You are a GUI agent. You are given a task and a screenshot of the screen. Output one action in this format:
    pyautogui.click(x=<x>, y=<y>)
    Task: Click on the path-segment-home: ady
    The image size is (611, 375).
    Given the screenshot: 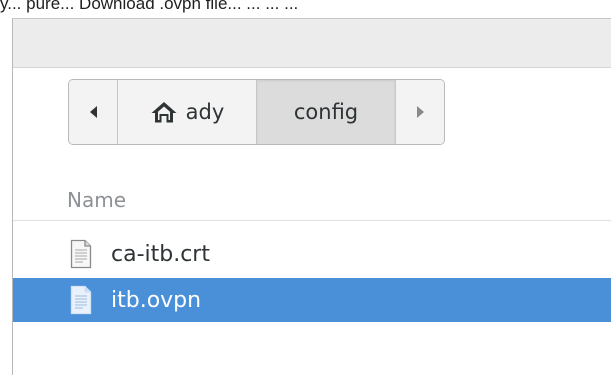 What is the action you would take?
    pyautogui.click(x=187, y=112)
    